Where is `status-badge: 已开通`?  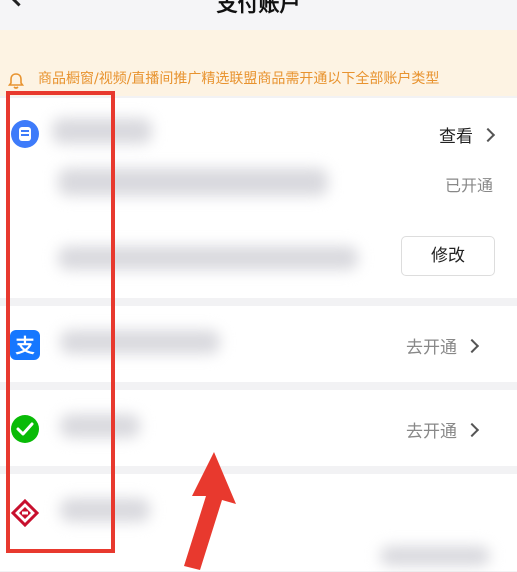
status-badge: 已开通 is located at coordinates (468, 185).